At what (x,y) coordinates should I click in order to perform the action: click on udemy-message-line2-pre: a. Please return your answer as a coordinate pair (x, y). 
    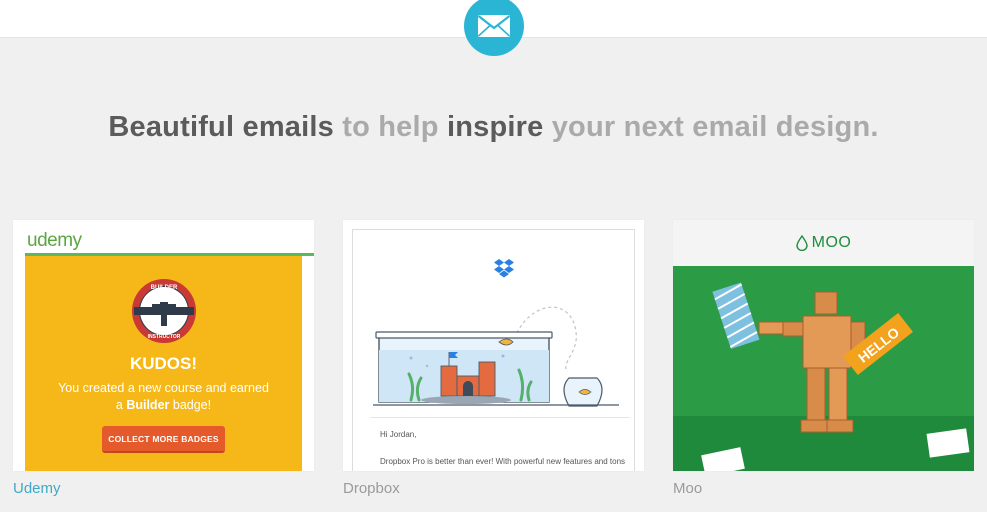
    Looking at the image, I should click on (121, 405).